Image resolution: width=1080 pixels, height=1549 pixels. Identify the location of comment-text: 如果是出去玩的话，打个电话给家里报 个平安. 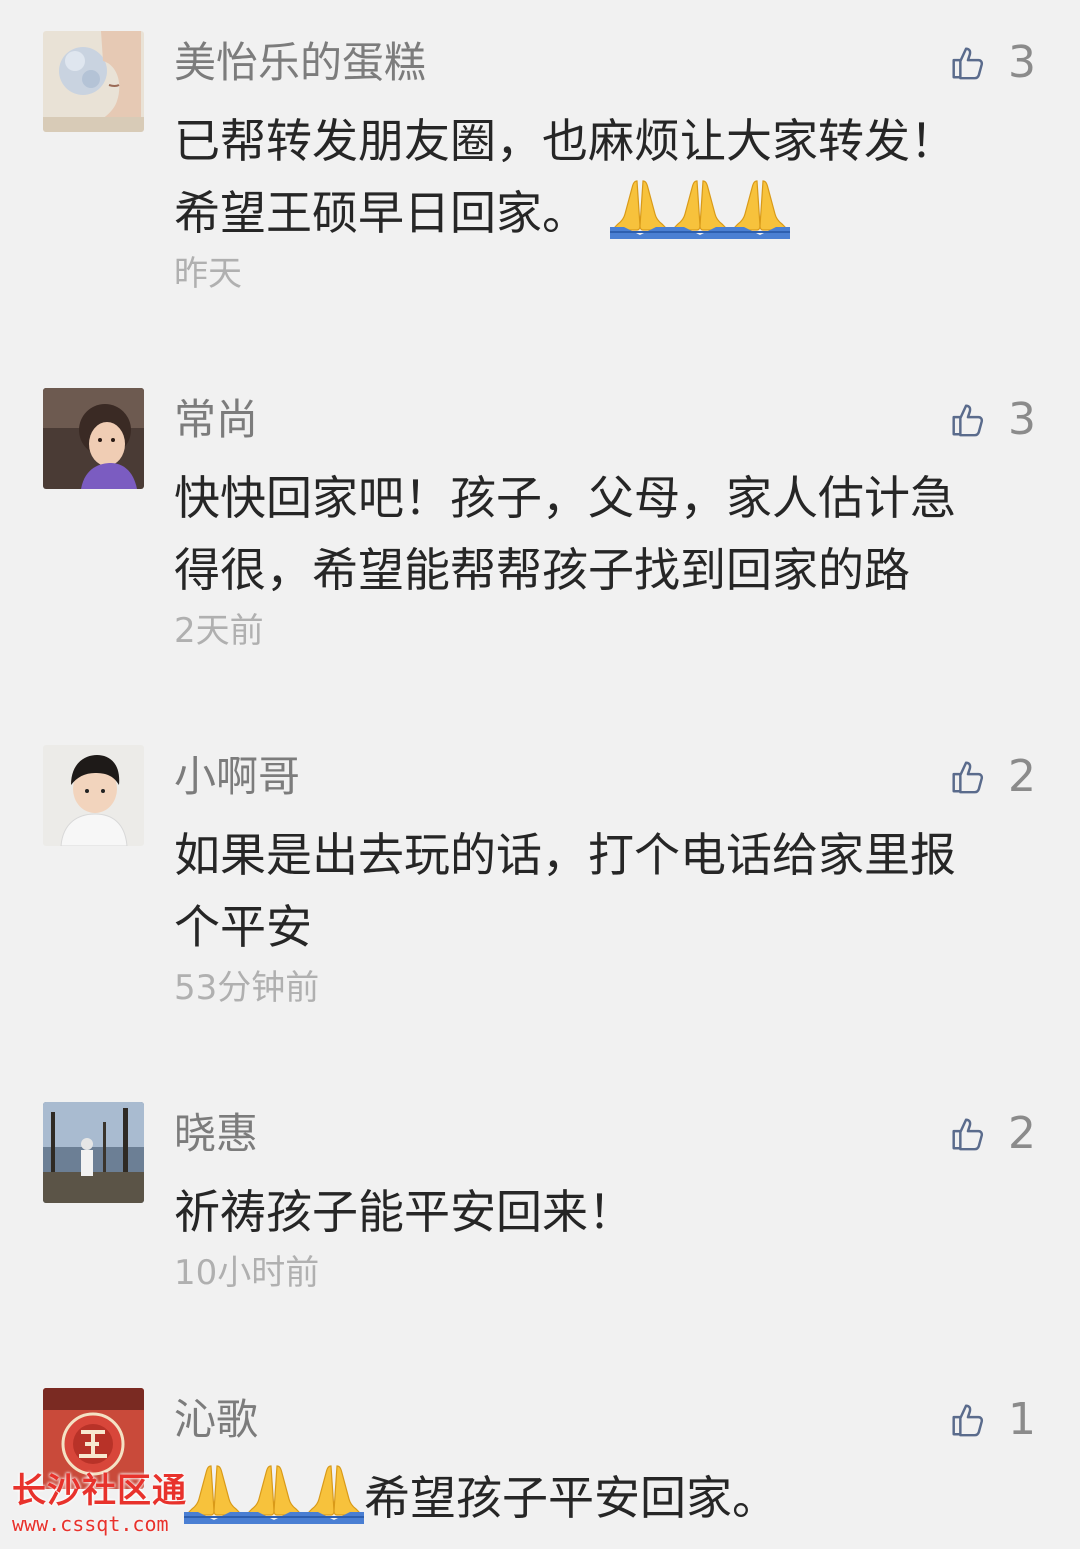
(604, 891).